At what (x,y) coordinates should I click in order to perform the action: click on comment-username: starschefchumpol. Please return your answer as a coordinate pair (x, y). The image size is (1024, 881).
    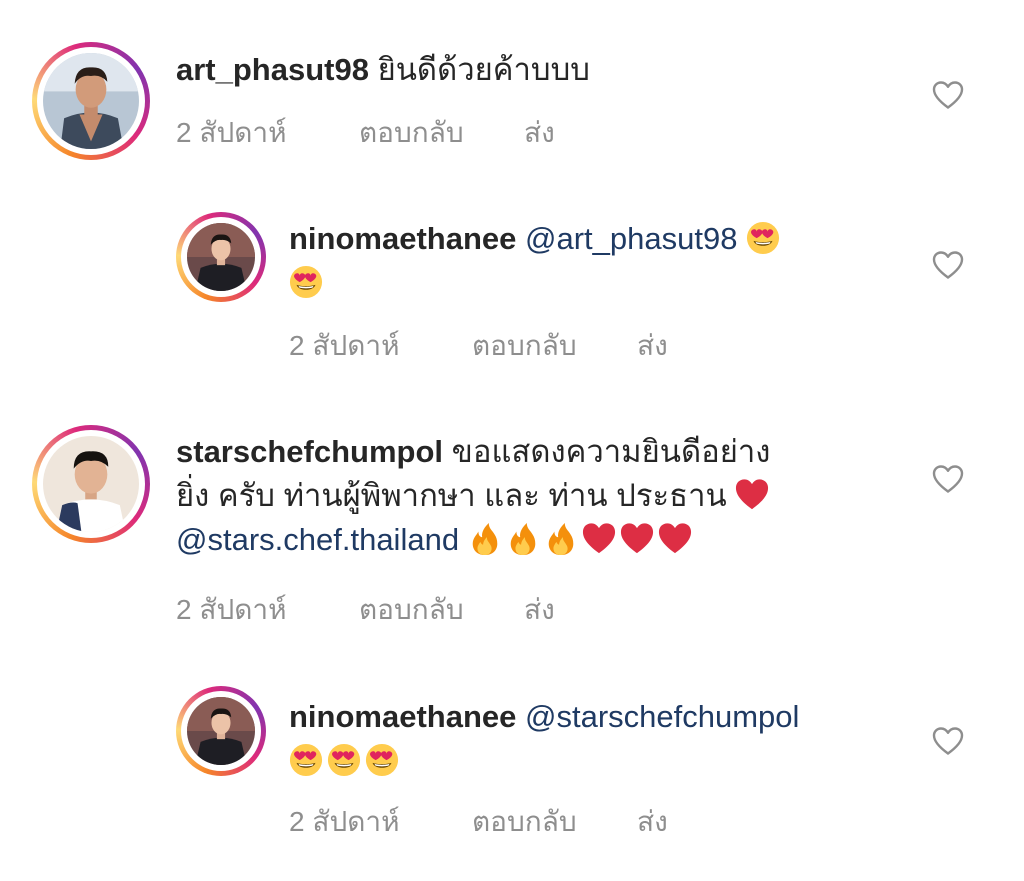
    Looking at the image, I should click on (309, 451).